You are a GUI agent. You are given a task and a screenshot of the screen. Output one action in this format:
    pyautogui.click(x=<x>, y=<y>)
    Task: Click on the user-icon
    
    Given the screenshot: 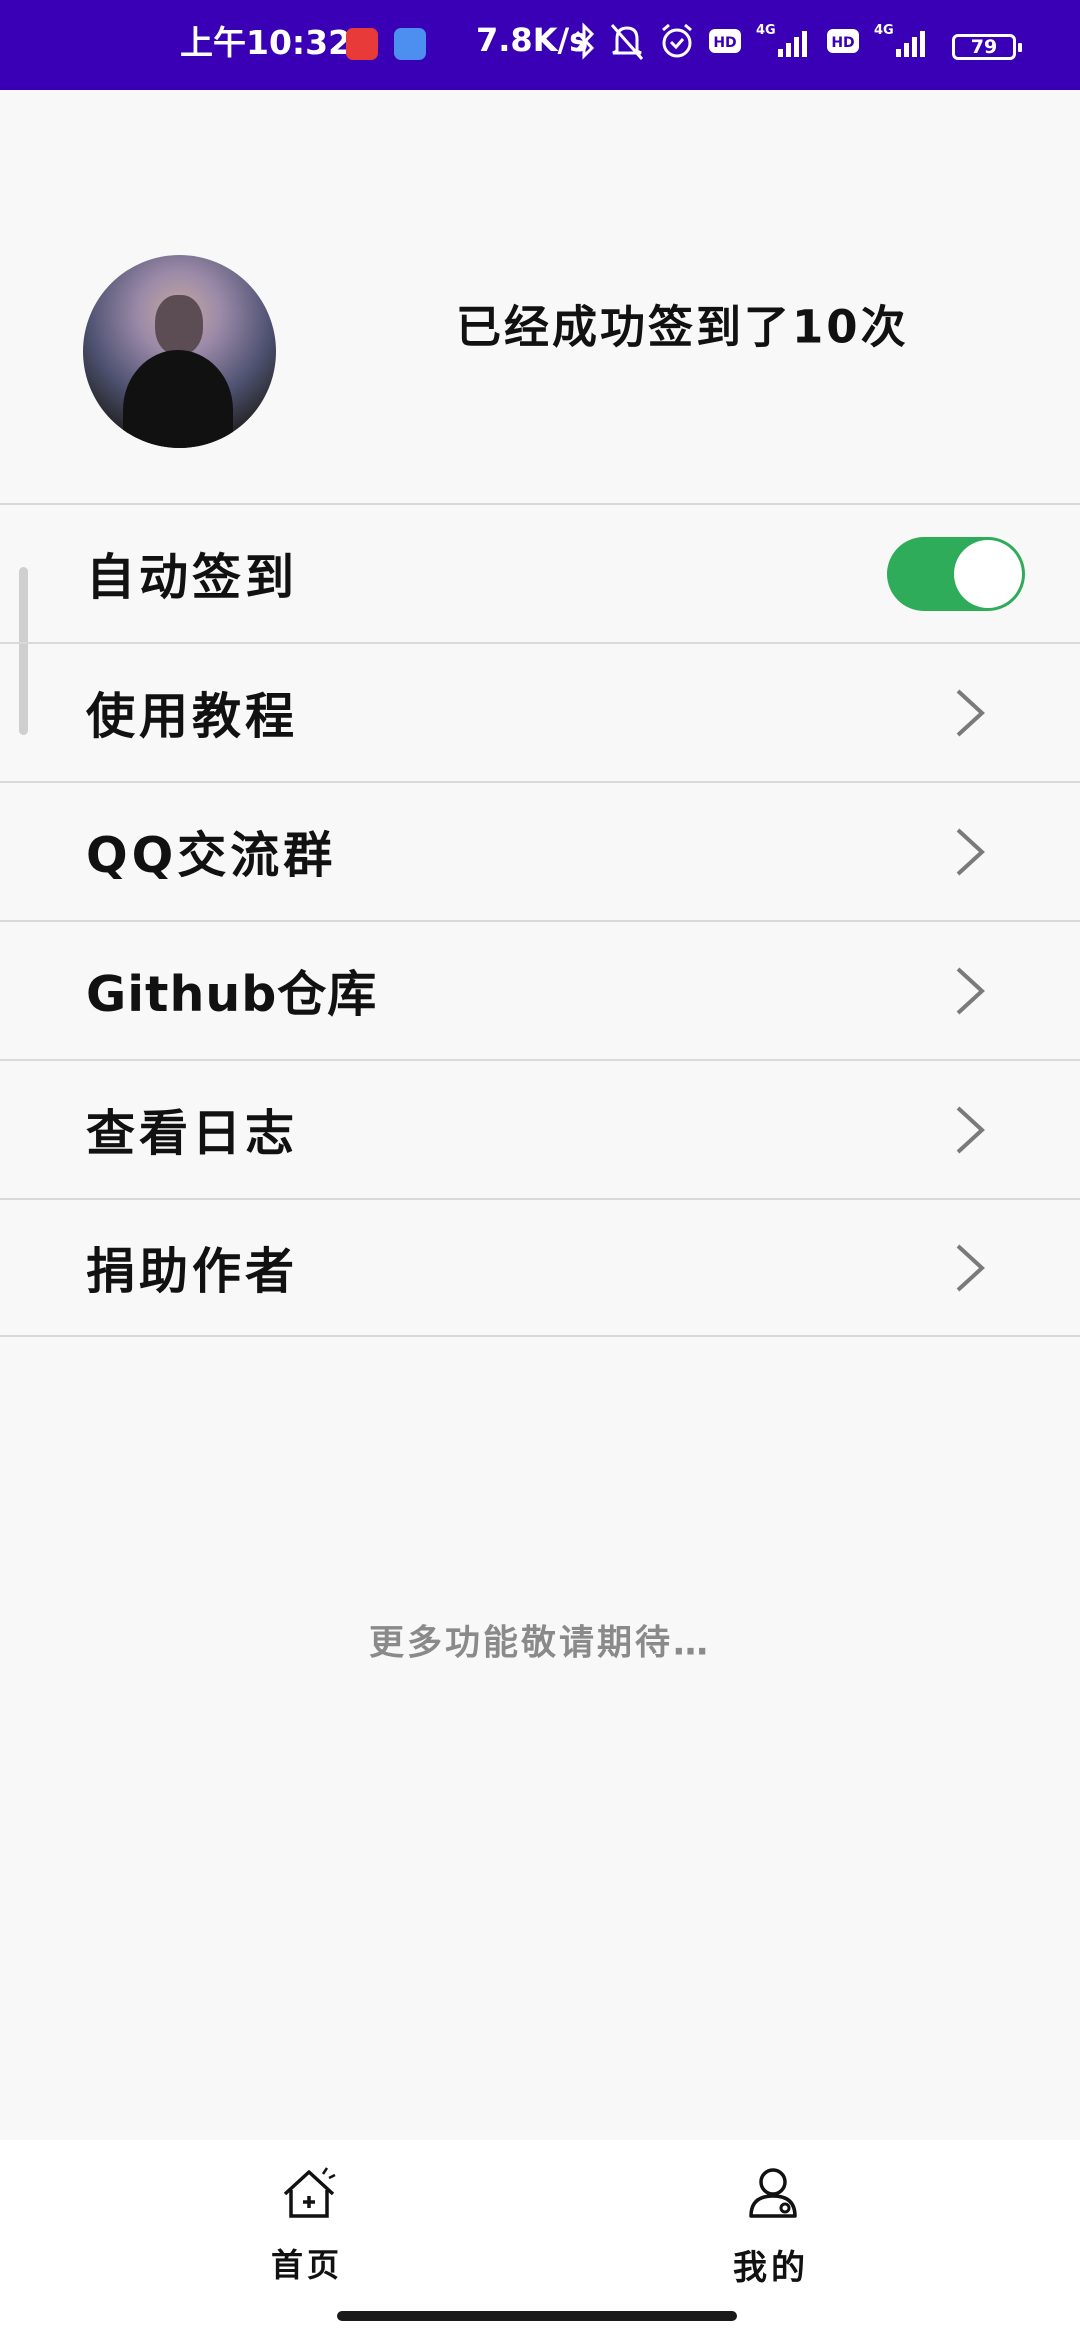 What is the action you would take?
    pyautogui.click(x=773, y=2193)
    